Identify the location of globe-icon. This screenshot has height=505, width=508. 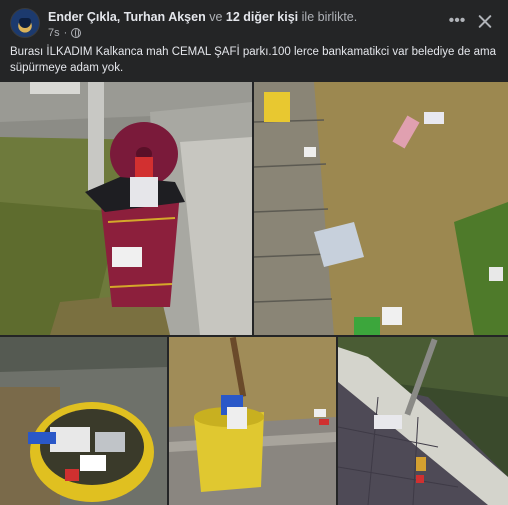
(76, 33).